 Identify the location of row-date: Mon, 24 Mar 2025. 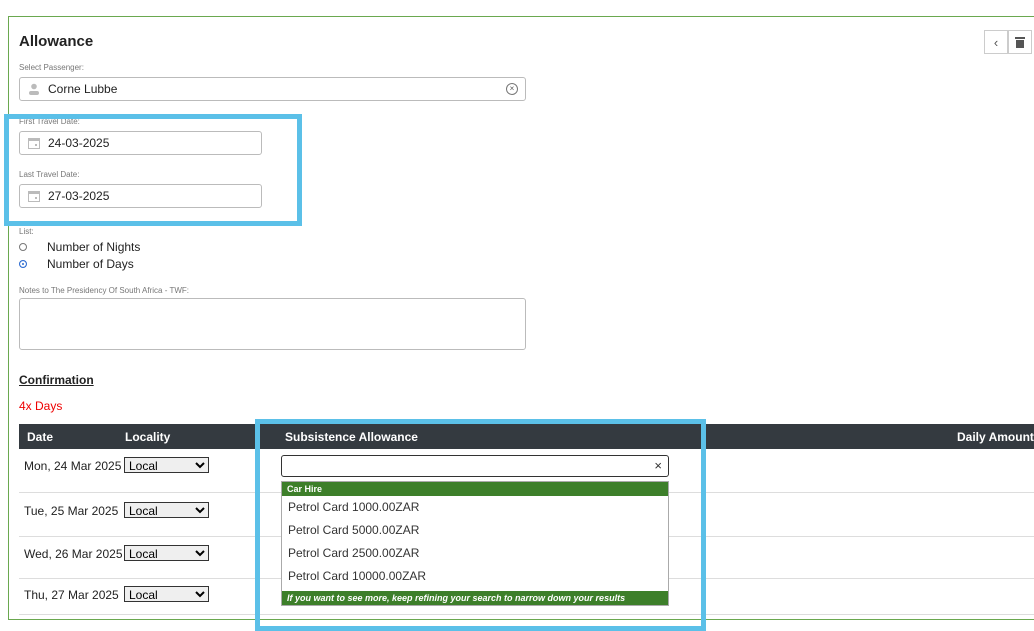
(73, 466).